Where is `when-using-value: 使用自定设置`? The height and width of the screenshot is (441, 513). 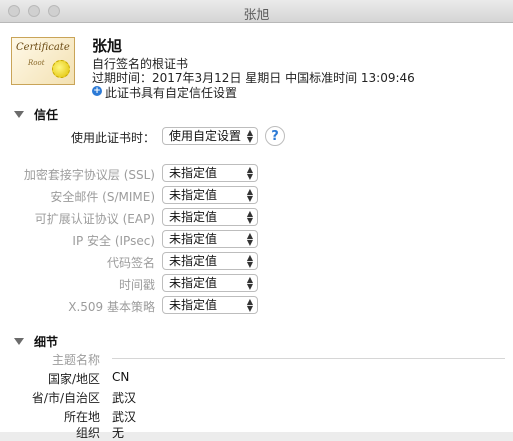 when-using-value: 使用自定设置 is located at coordinates (205, 136).